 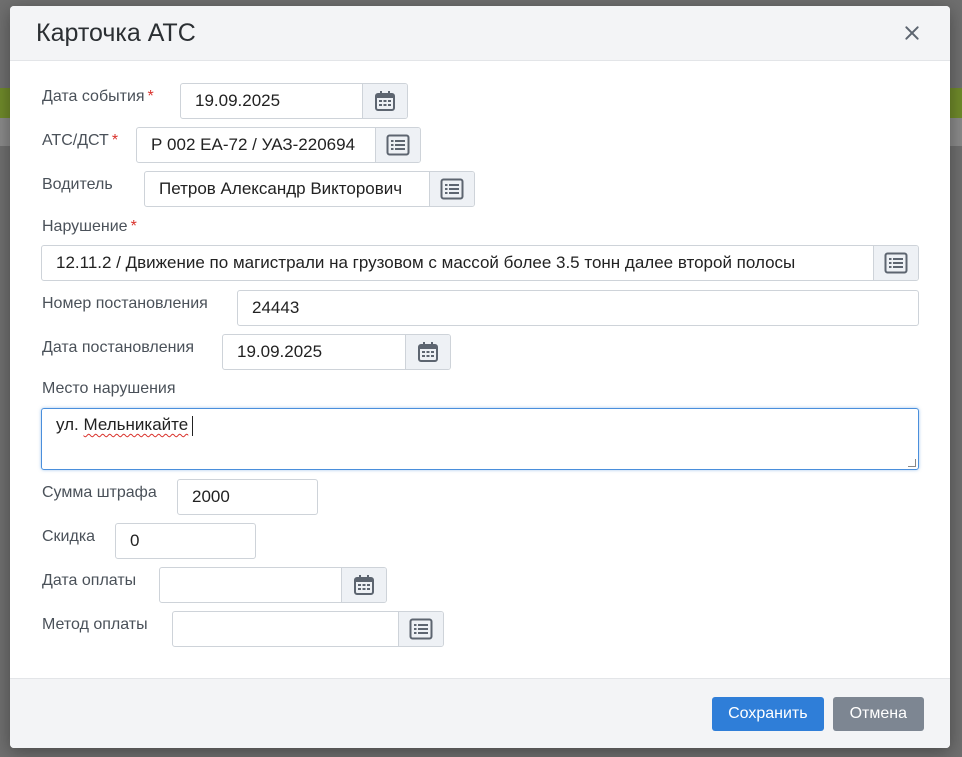 What do you see at coordinates (314, 352) in the screenshot?
I see `resolution-date-value: 19.09.2025` at bounding box center [314, 352].